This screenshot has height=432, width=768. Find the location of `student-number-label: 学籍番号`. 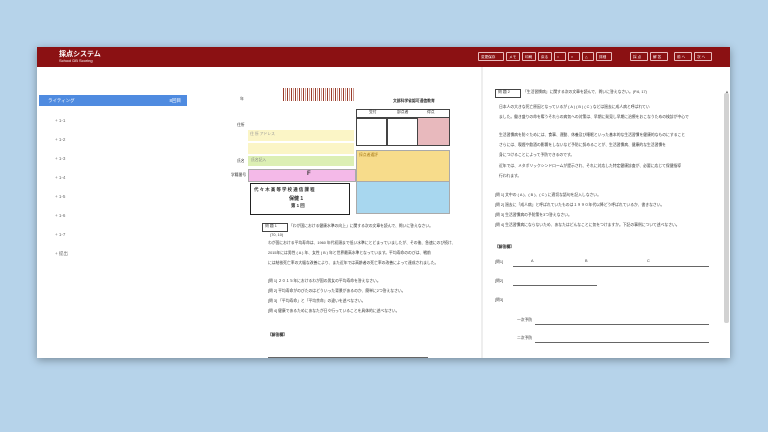

student-number-label: 学籍番号 is located at coordinates (239, 175).